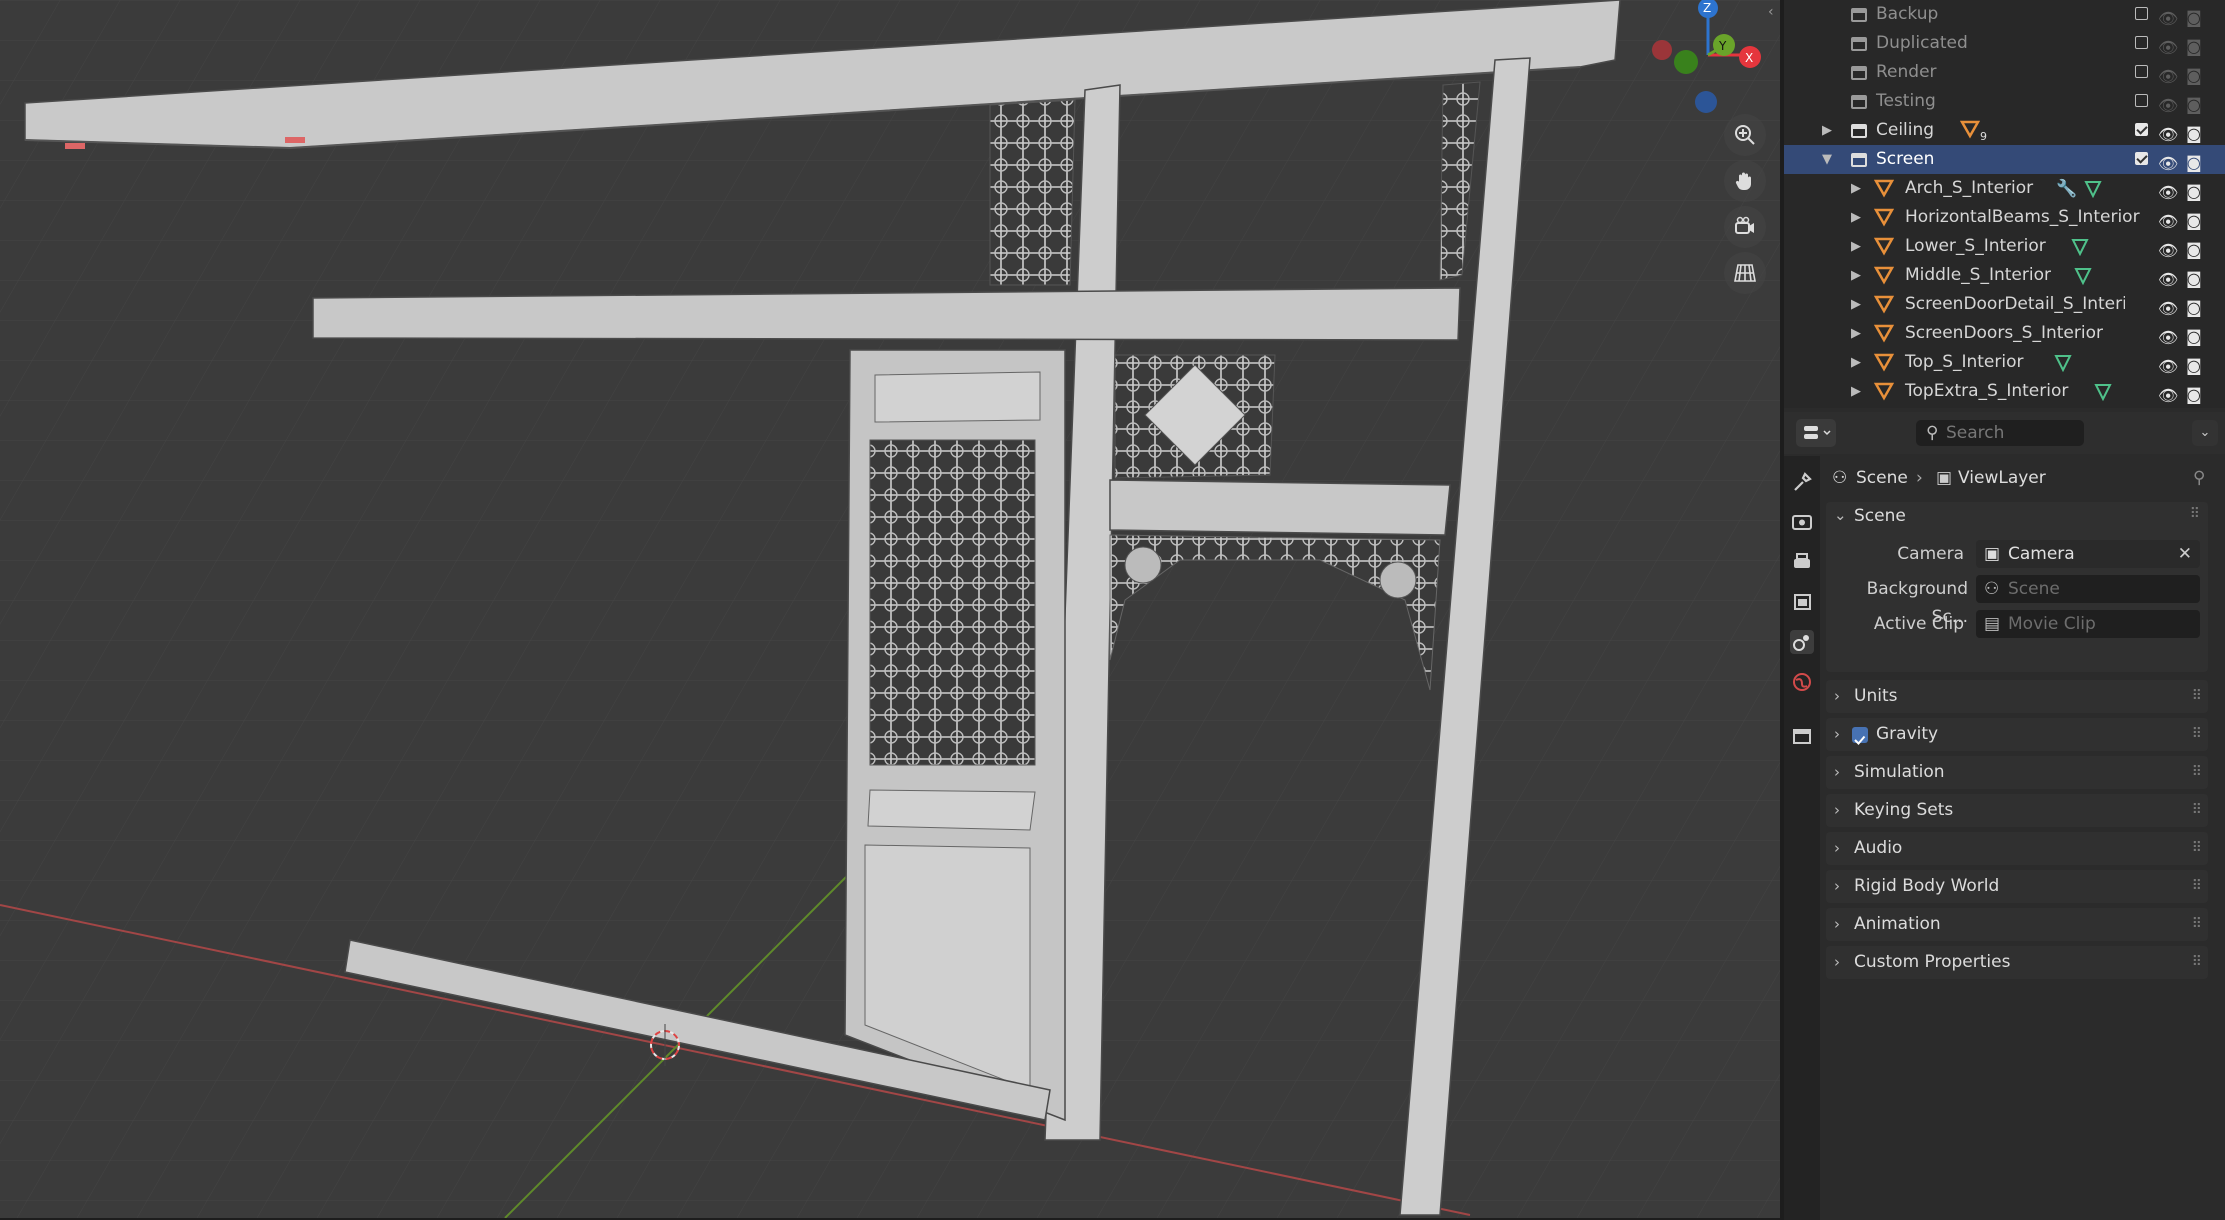  What do you see at coordinates (1944, 478) in the screenshot?
I see `view-layer-icon: ▣` at bounding box center [1944, 478].